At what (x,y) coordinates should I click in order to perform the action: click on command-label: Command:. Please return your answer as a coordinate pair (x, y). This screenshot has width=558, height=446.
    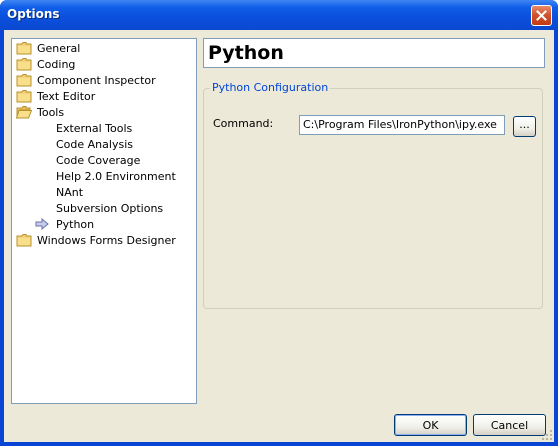
    Looking at the image, I should click on (243, 123).